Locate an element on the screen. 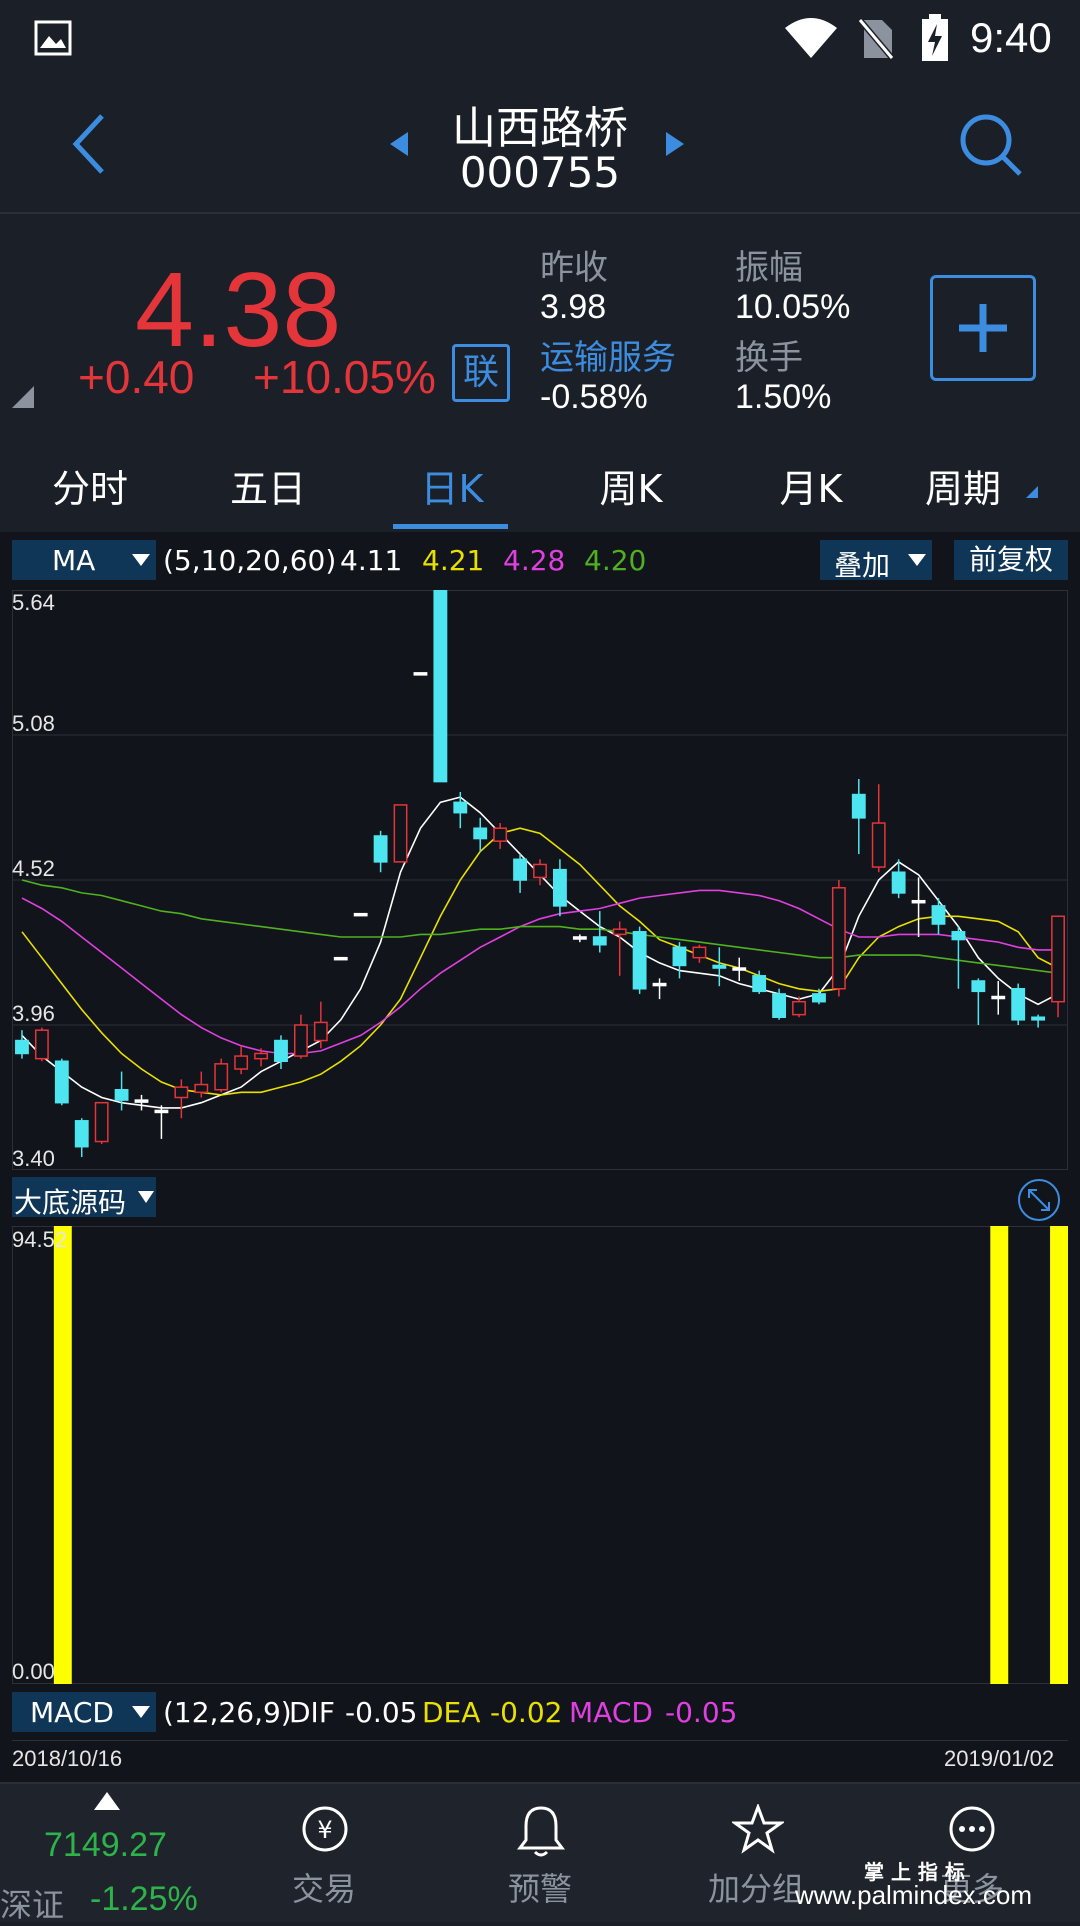  indicator-select: 大底源码 is located at coordinates (84, 1198).